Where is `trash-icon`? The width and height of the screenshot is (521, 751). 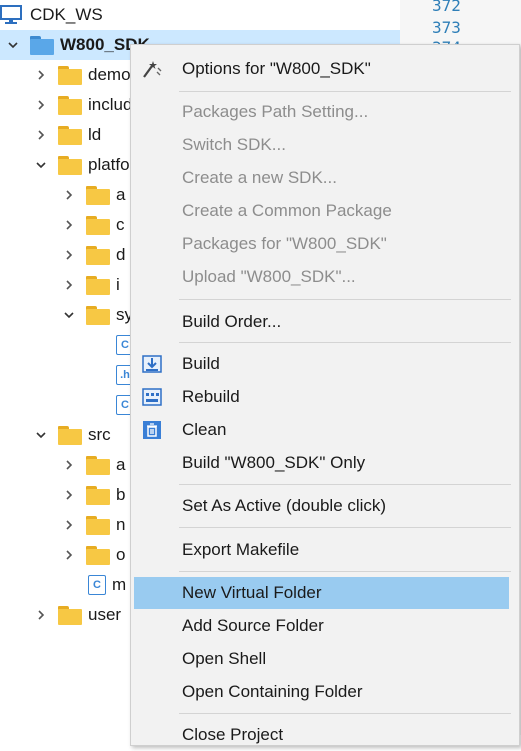
trash-icon is located at coordinates (152, 430).